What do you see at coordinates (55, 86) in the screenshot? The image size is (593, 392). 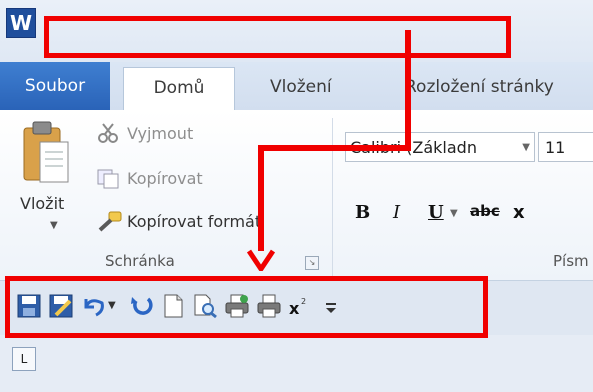 I see `tab-file: Soubor` at bounding box center [55, 86].